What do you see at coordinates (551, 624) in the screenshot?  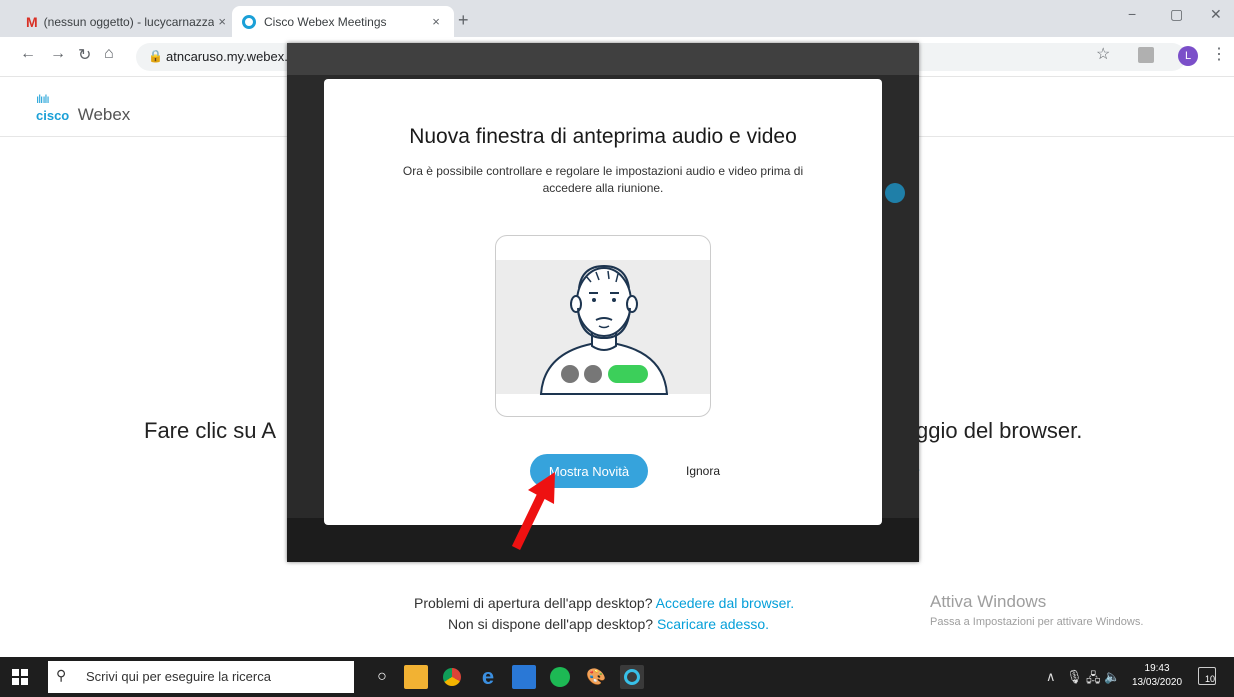 I see `footer-text-2: Non si dispone dell'app desktop?` at bounding box center [551, 624].